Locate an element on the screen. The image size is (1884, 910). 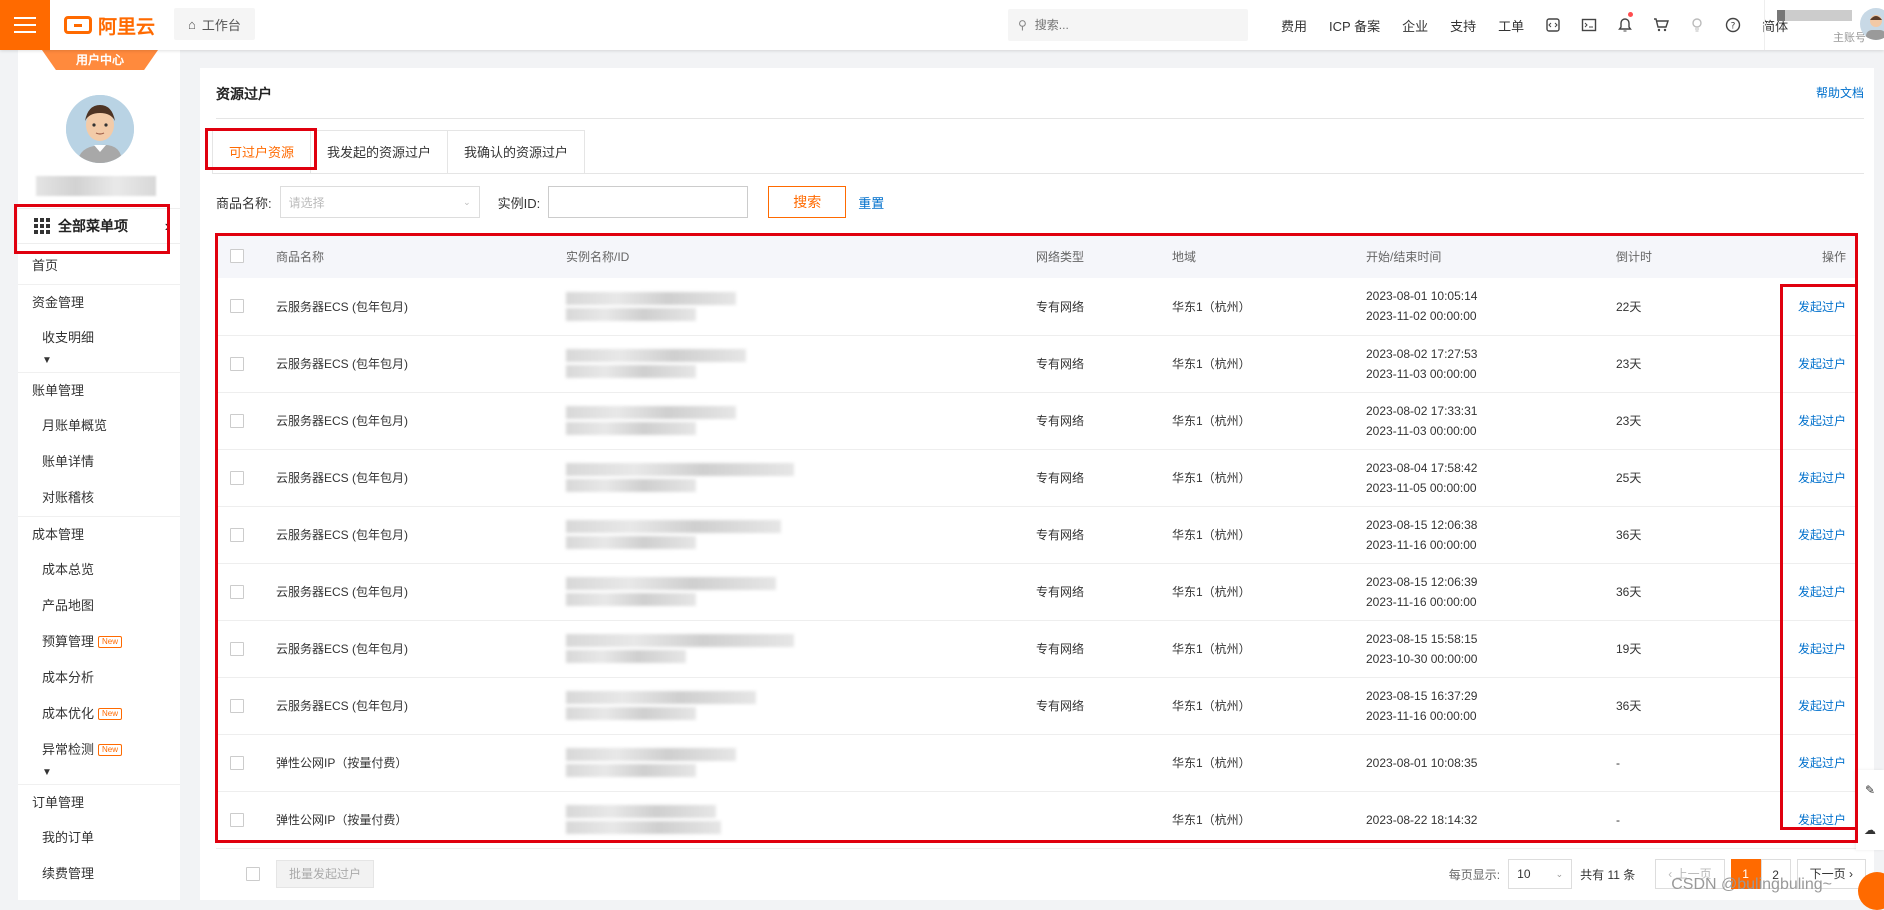
code-icon is located at coordinates (1553, 25).